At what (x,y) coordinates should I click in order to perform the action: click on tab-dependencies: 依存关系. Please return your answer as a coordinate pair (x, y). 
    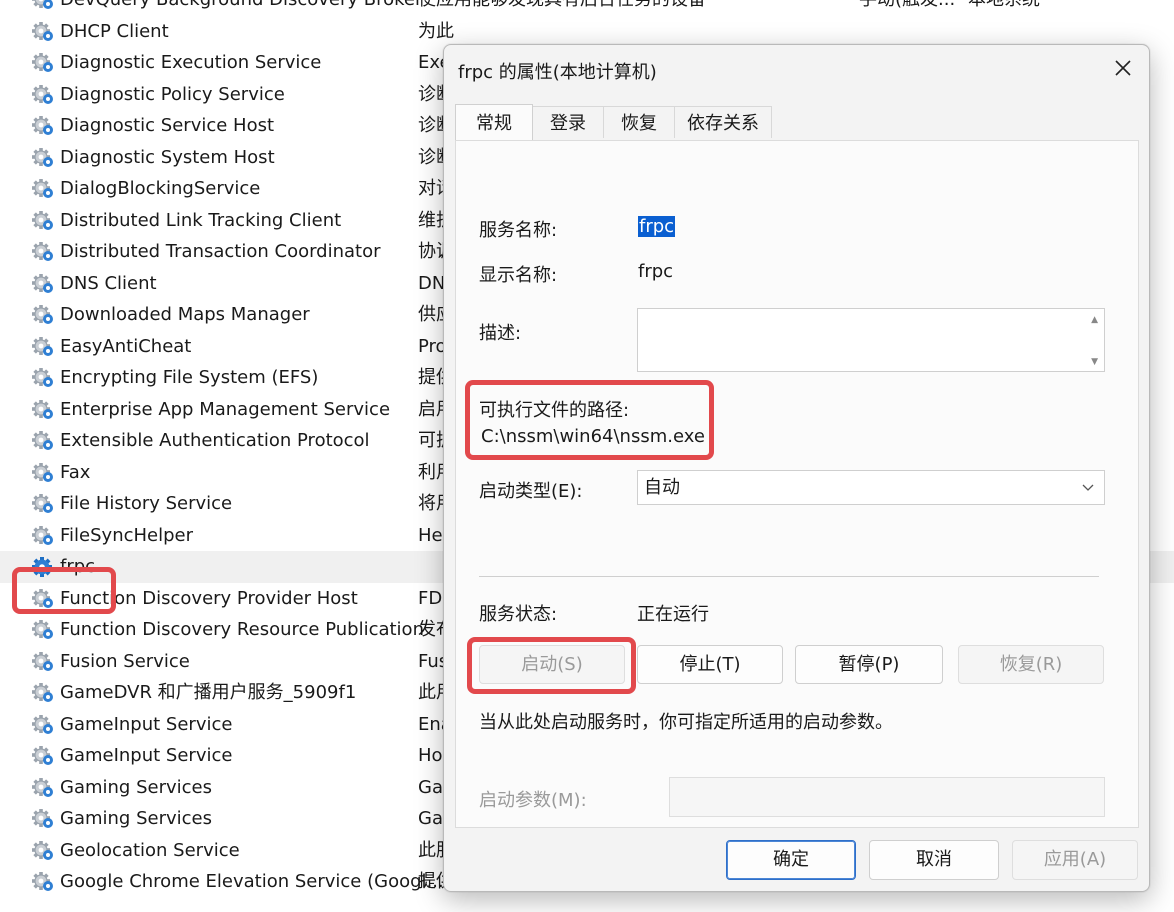
    Looking at the image, I should click on (723, 122).